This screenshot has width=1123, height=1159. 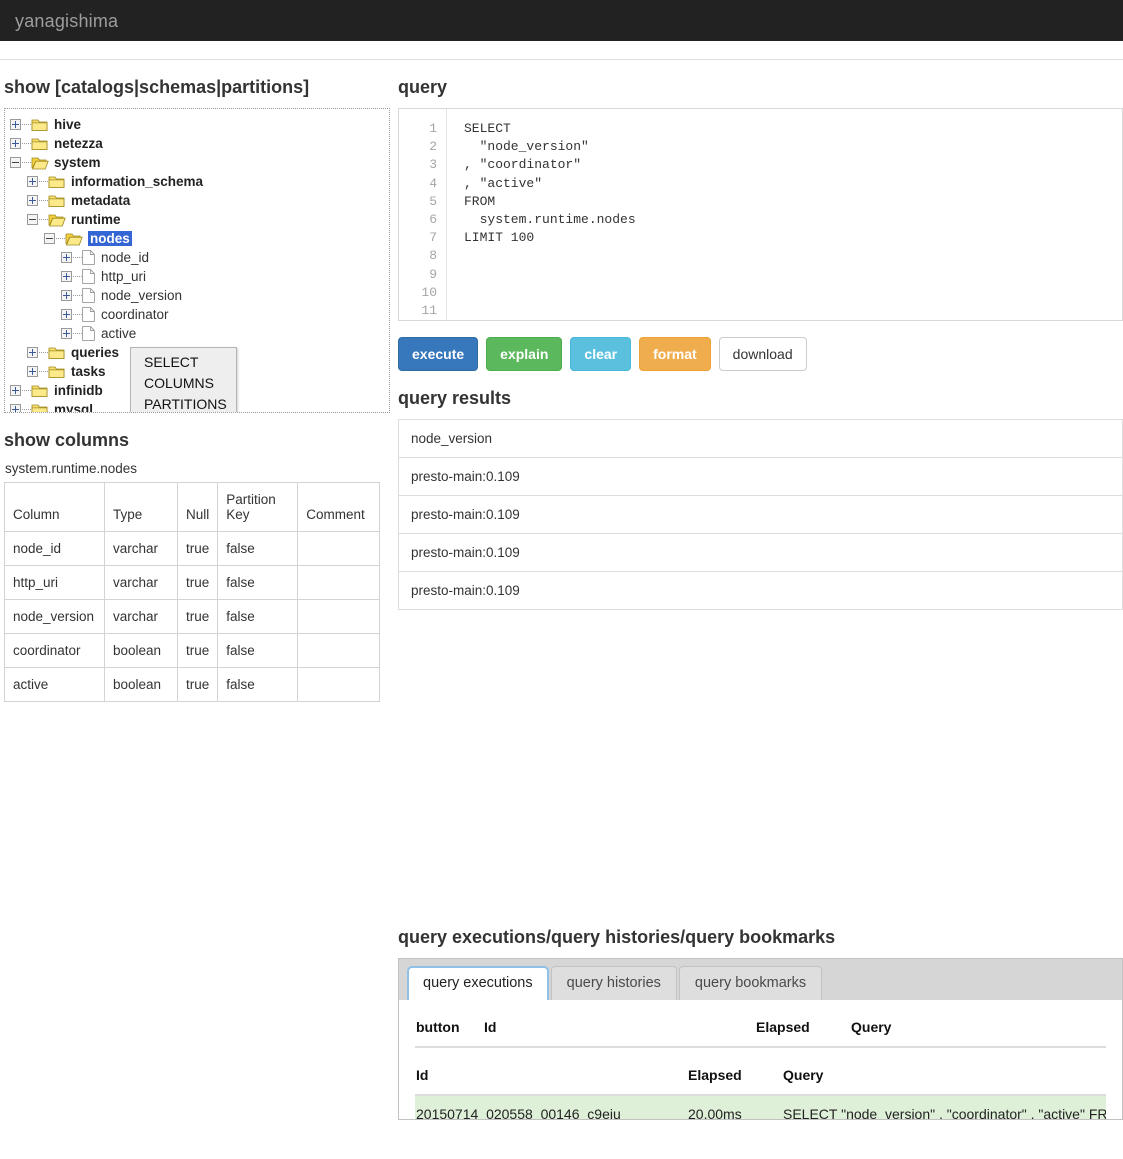 What do you see at coordinates (100, 200) in the screenshot?
I see `tree-node-label: metadata` at bounding box center [100, 200].